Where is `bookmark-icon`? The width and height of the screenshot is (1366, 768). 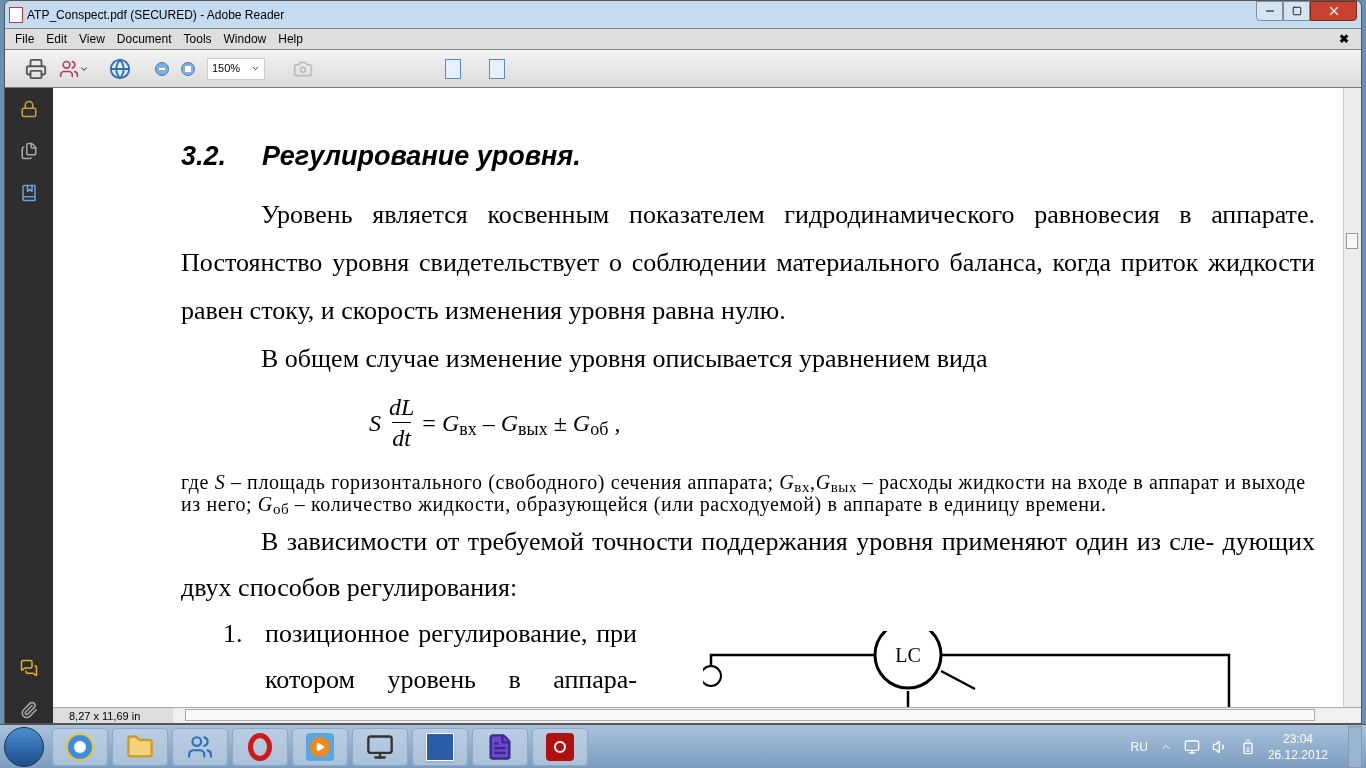
bookmark-icon is located at coordinates (29, 193).